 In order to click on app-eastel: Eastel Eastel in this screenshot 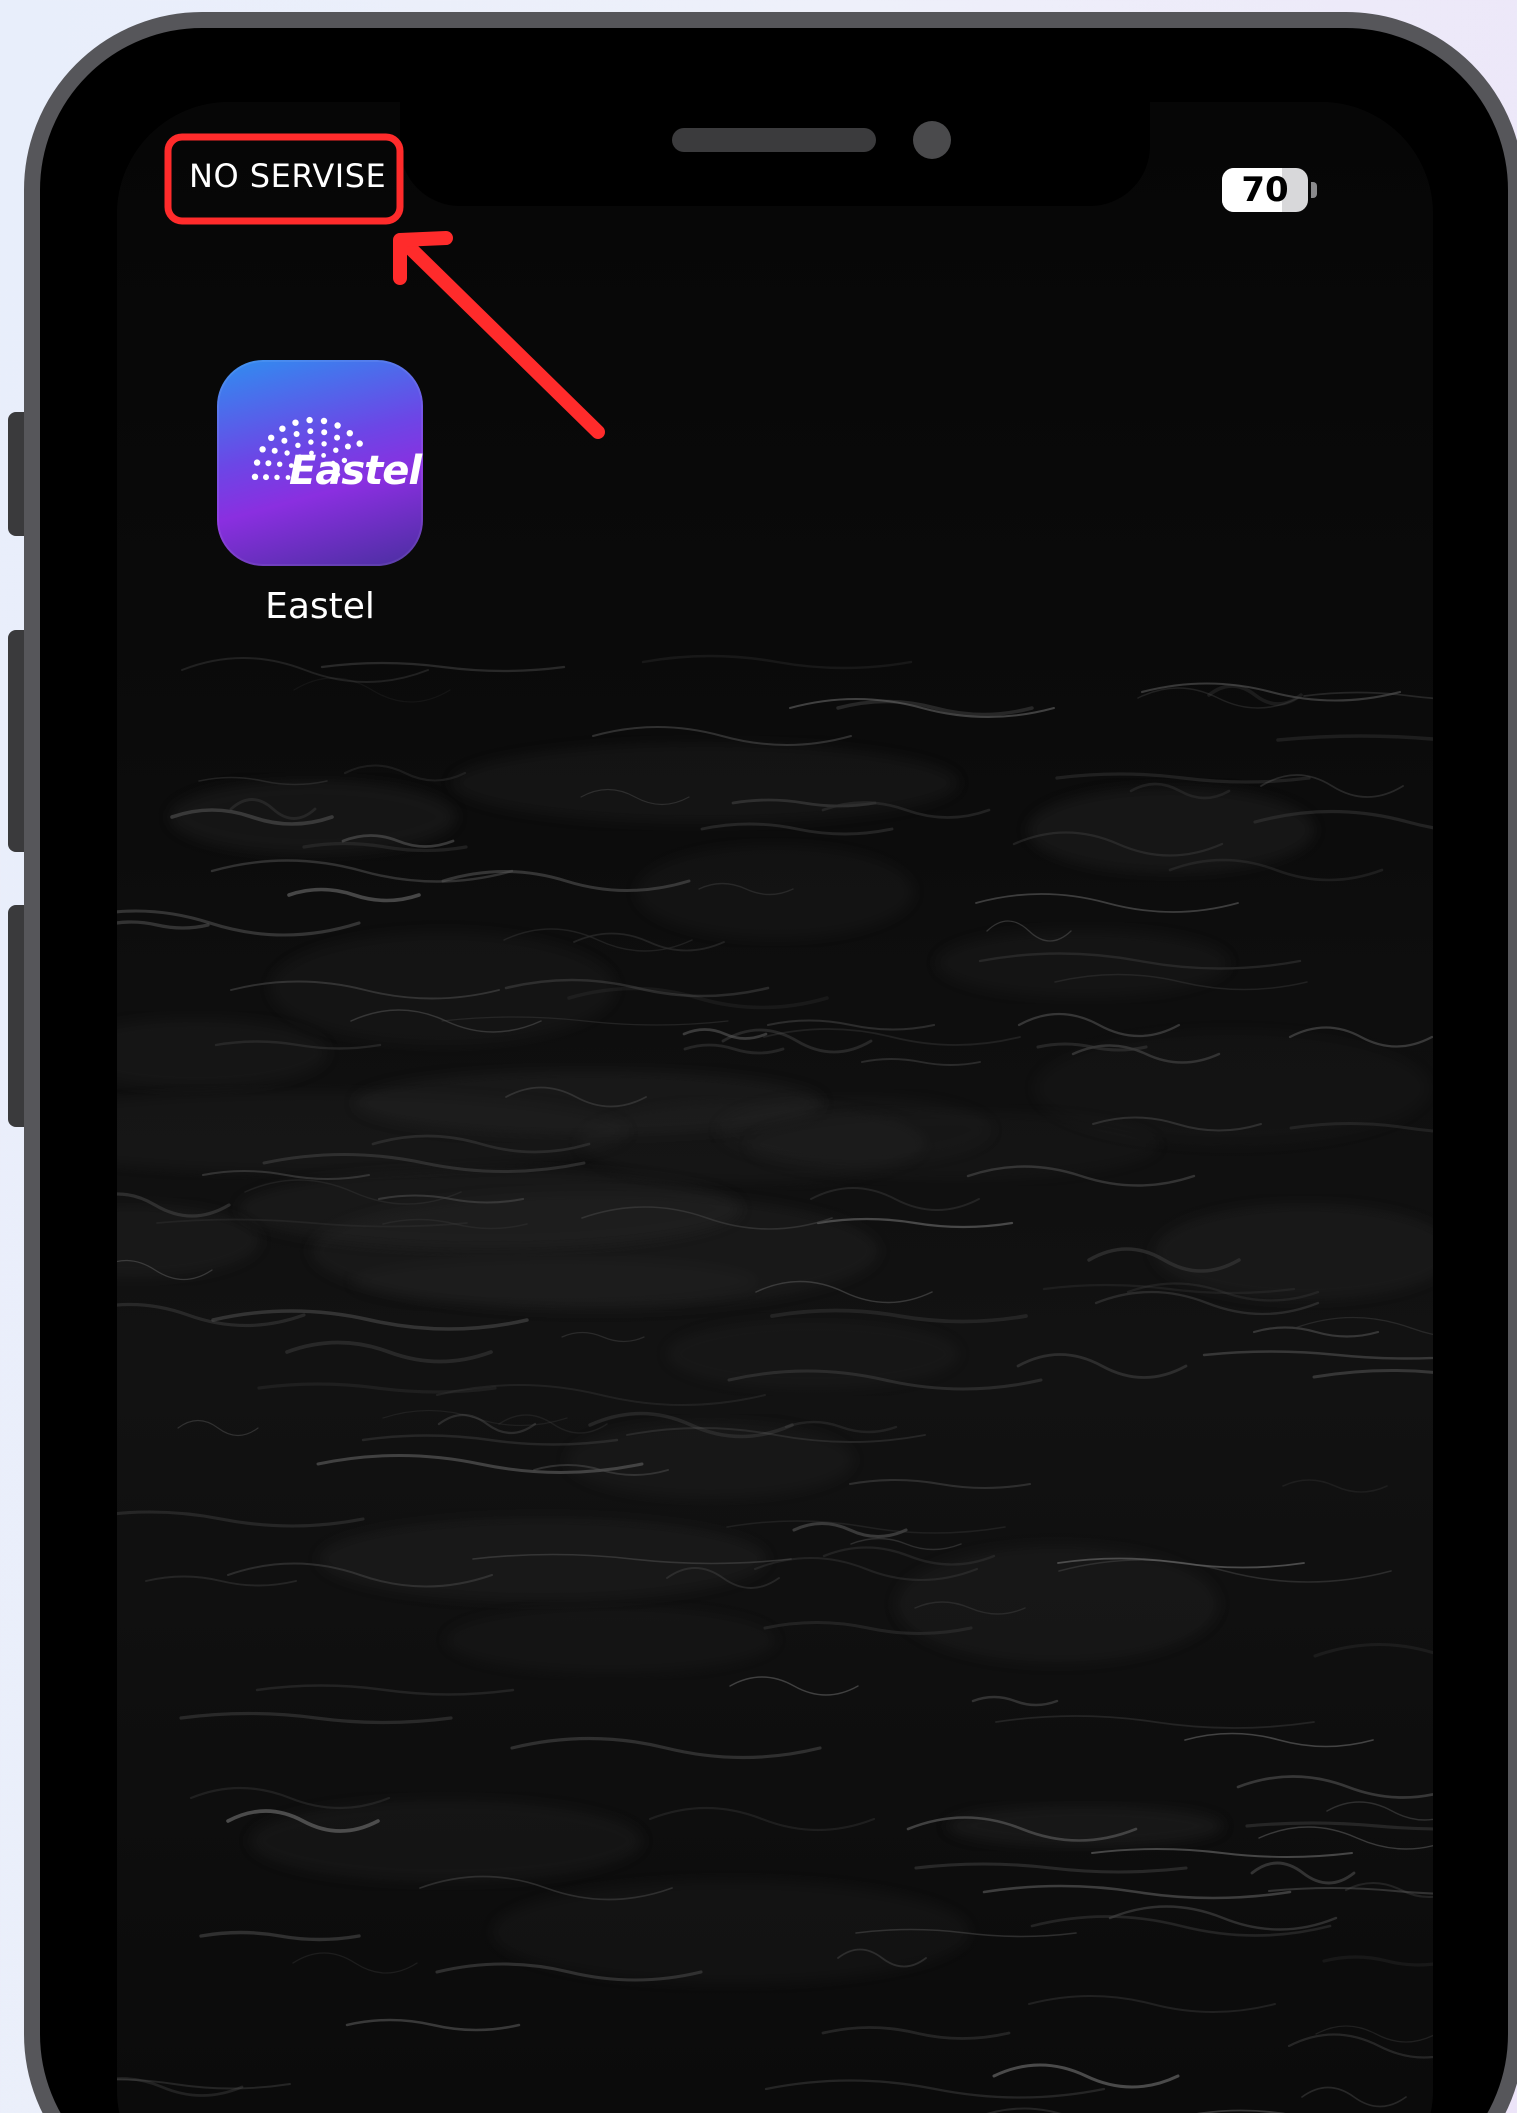, I will do `click(322, 493)`.